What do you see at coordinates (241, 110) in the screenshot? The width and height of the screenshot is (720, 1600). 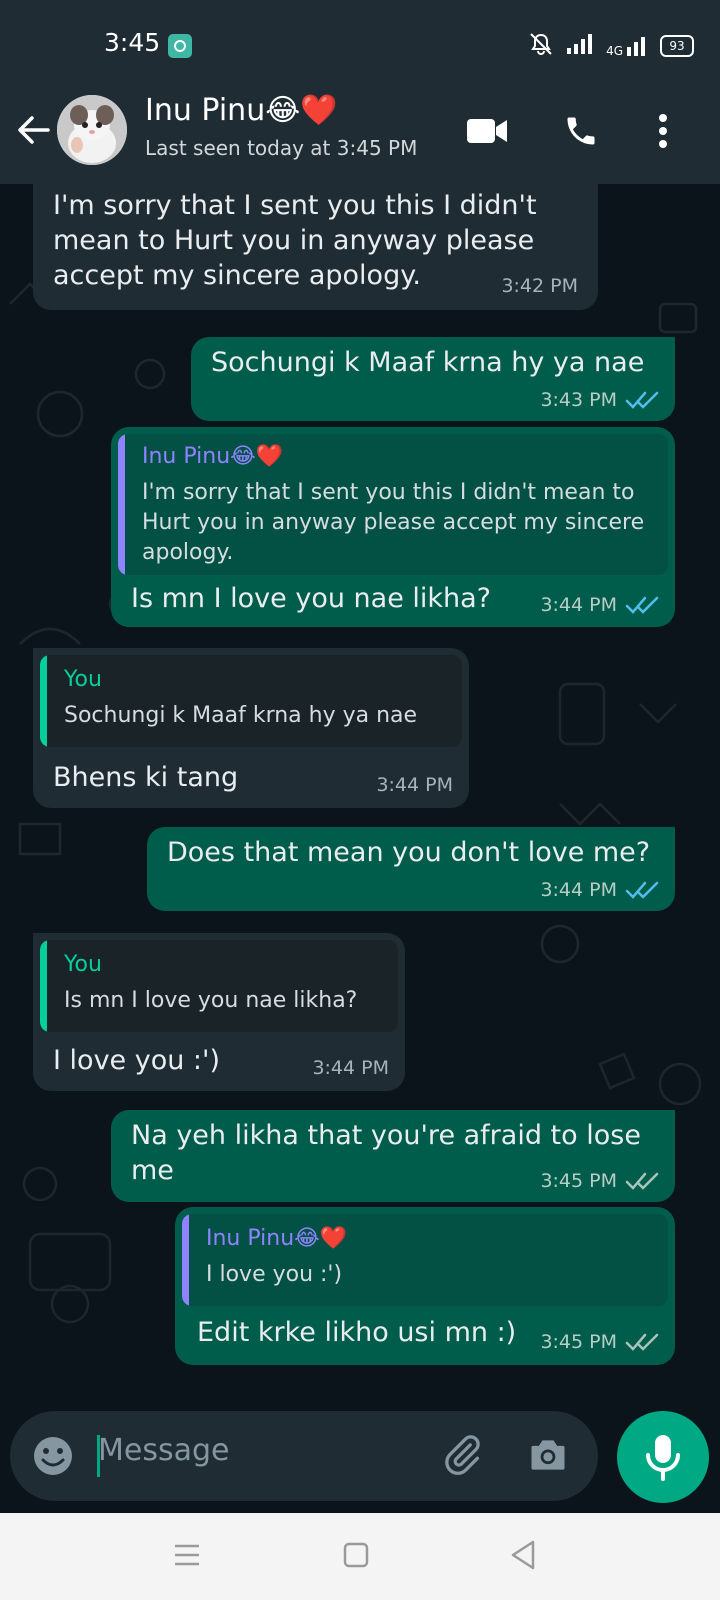 I see `contact-name: Inu Pinu😂❤️` at bounding box center [241, 110].